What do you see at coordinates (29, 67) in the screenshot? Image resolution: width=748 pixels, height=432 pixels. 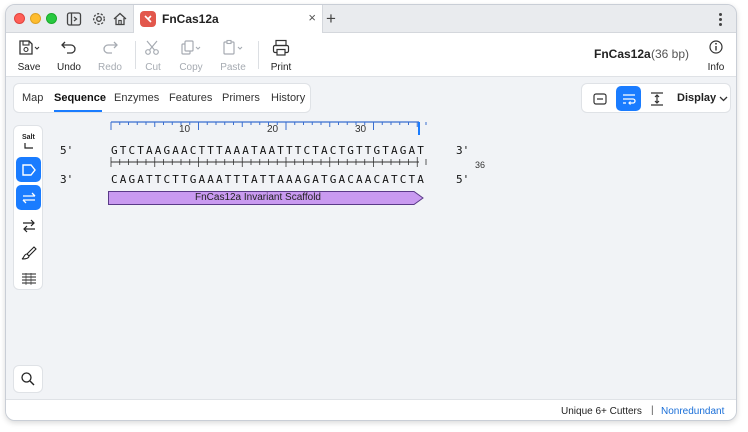 I see `save-label: Save` at bounding box center [29, 67].